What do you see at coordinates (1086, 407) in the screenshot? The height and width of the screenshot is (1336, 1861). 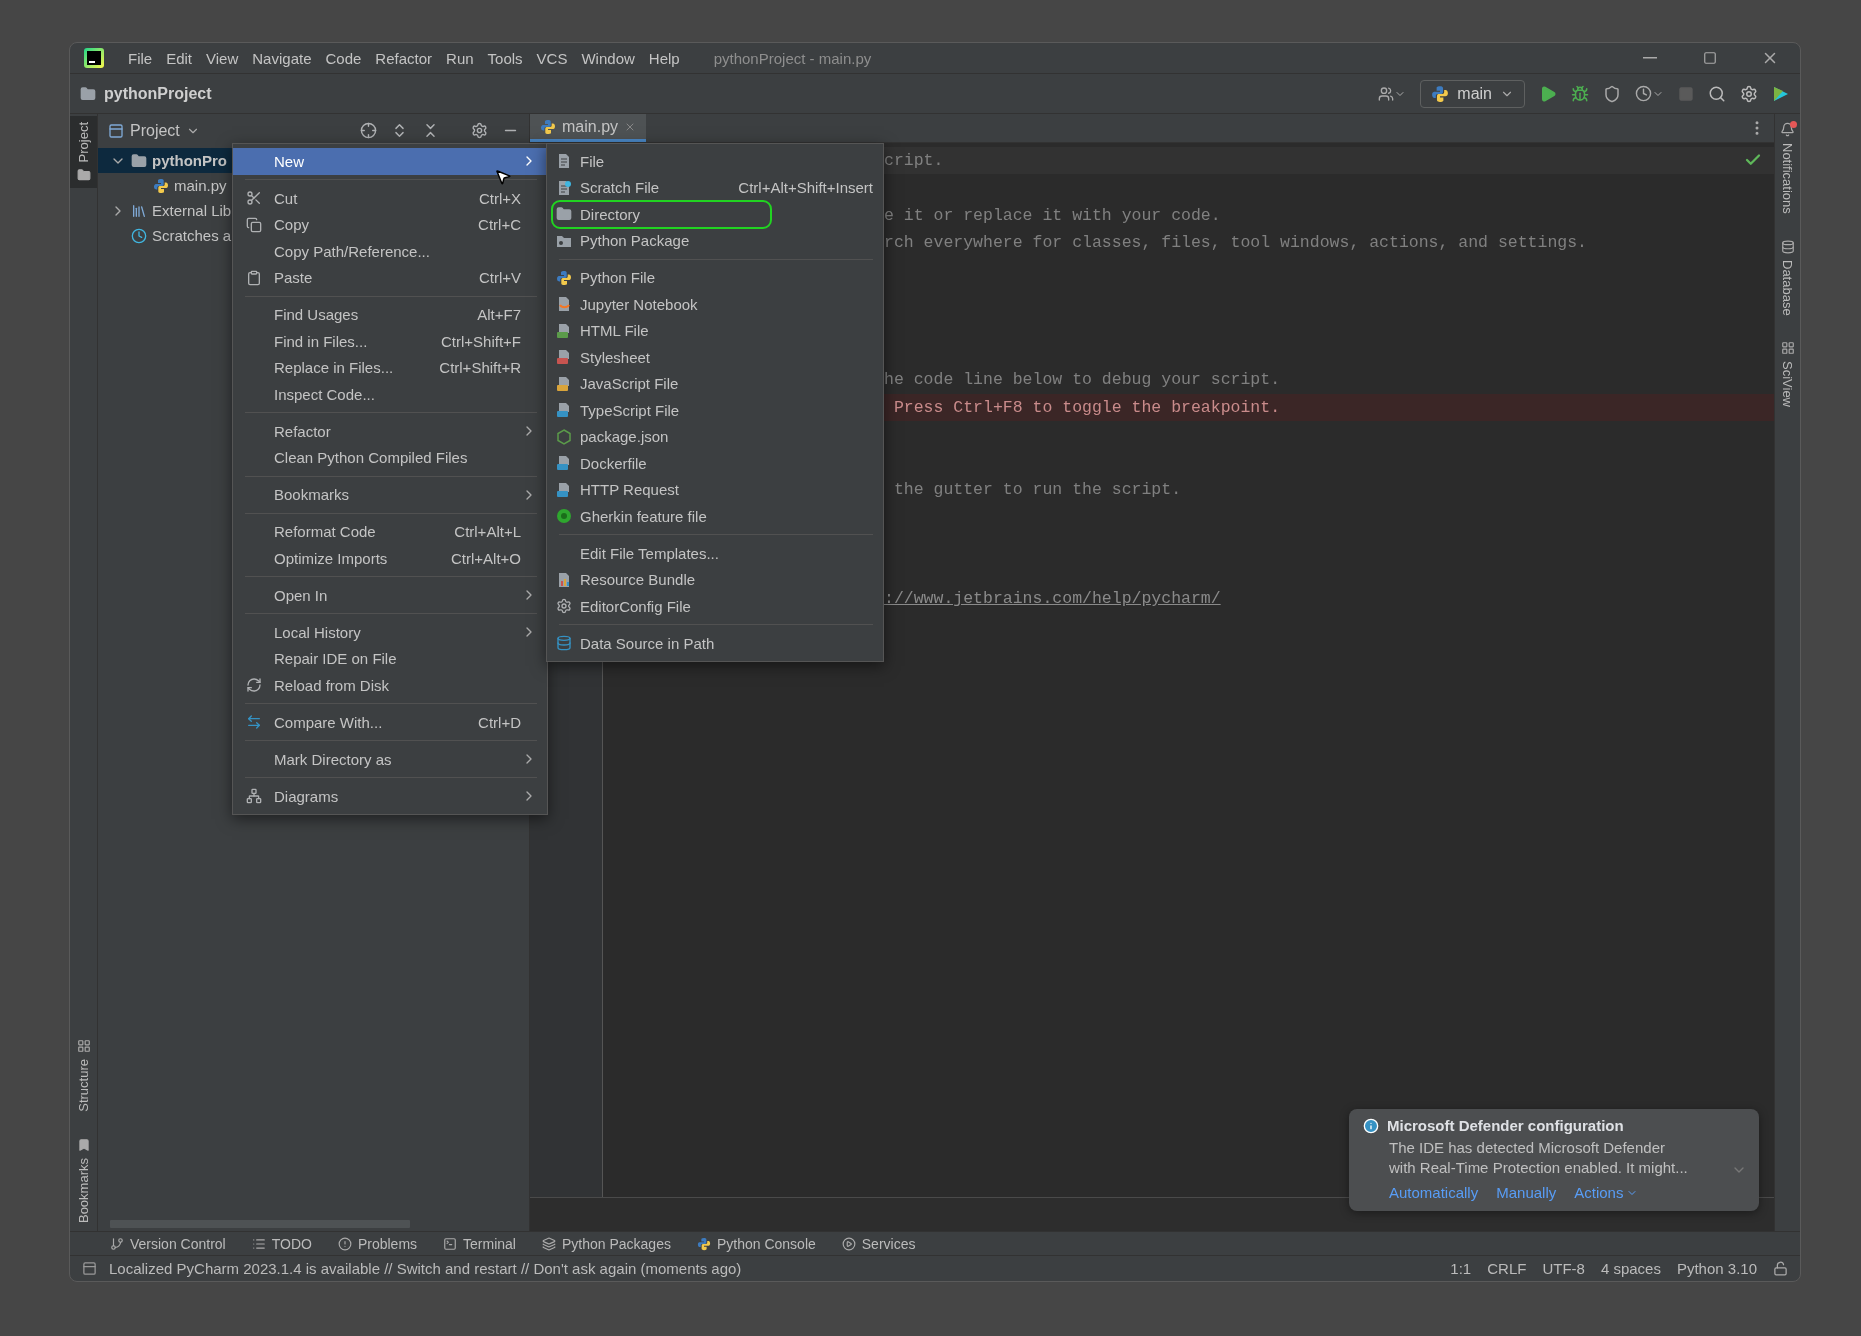 I see `code-line: Press Ctrl+F8 to toggle the breakpoint.` at bounding box center [1086, 407].